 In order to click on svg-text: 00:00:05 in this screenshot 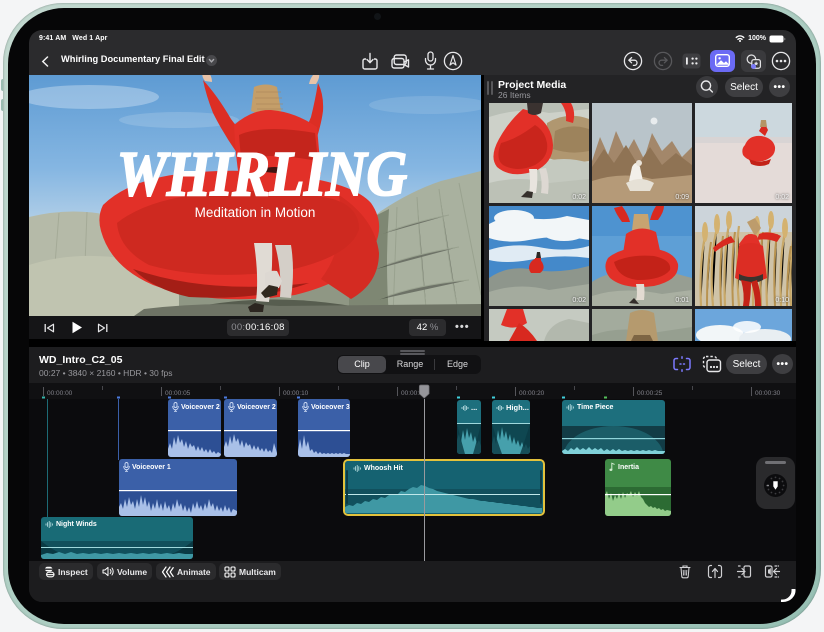, I will do `click(178, 393)`.